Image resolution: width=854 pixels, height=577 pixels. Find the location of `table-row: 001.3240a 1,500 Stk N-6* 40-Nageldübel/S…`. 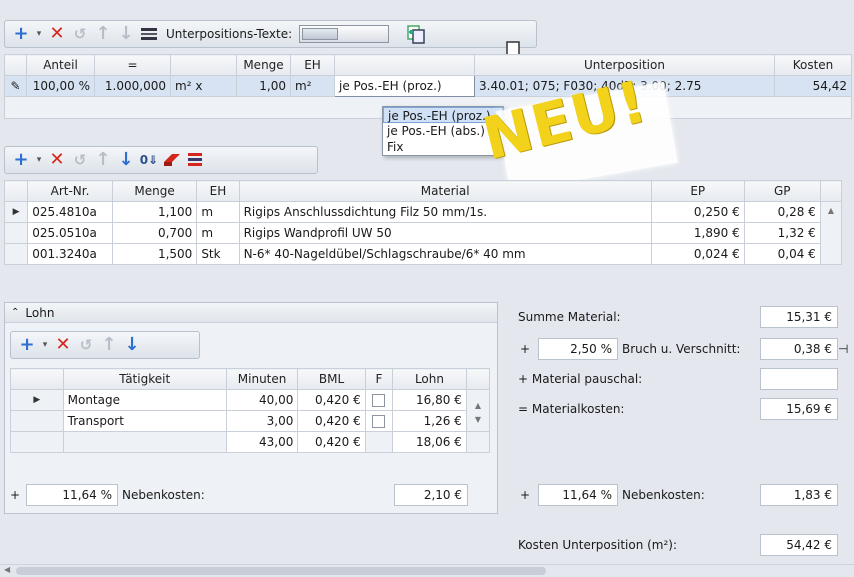

table-row: 001.3240a 1,500 Stk N-6* 40-Nageldübel/S… is located at coordinates (422, 254).